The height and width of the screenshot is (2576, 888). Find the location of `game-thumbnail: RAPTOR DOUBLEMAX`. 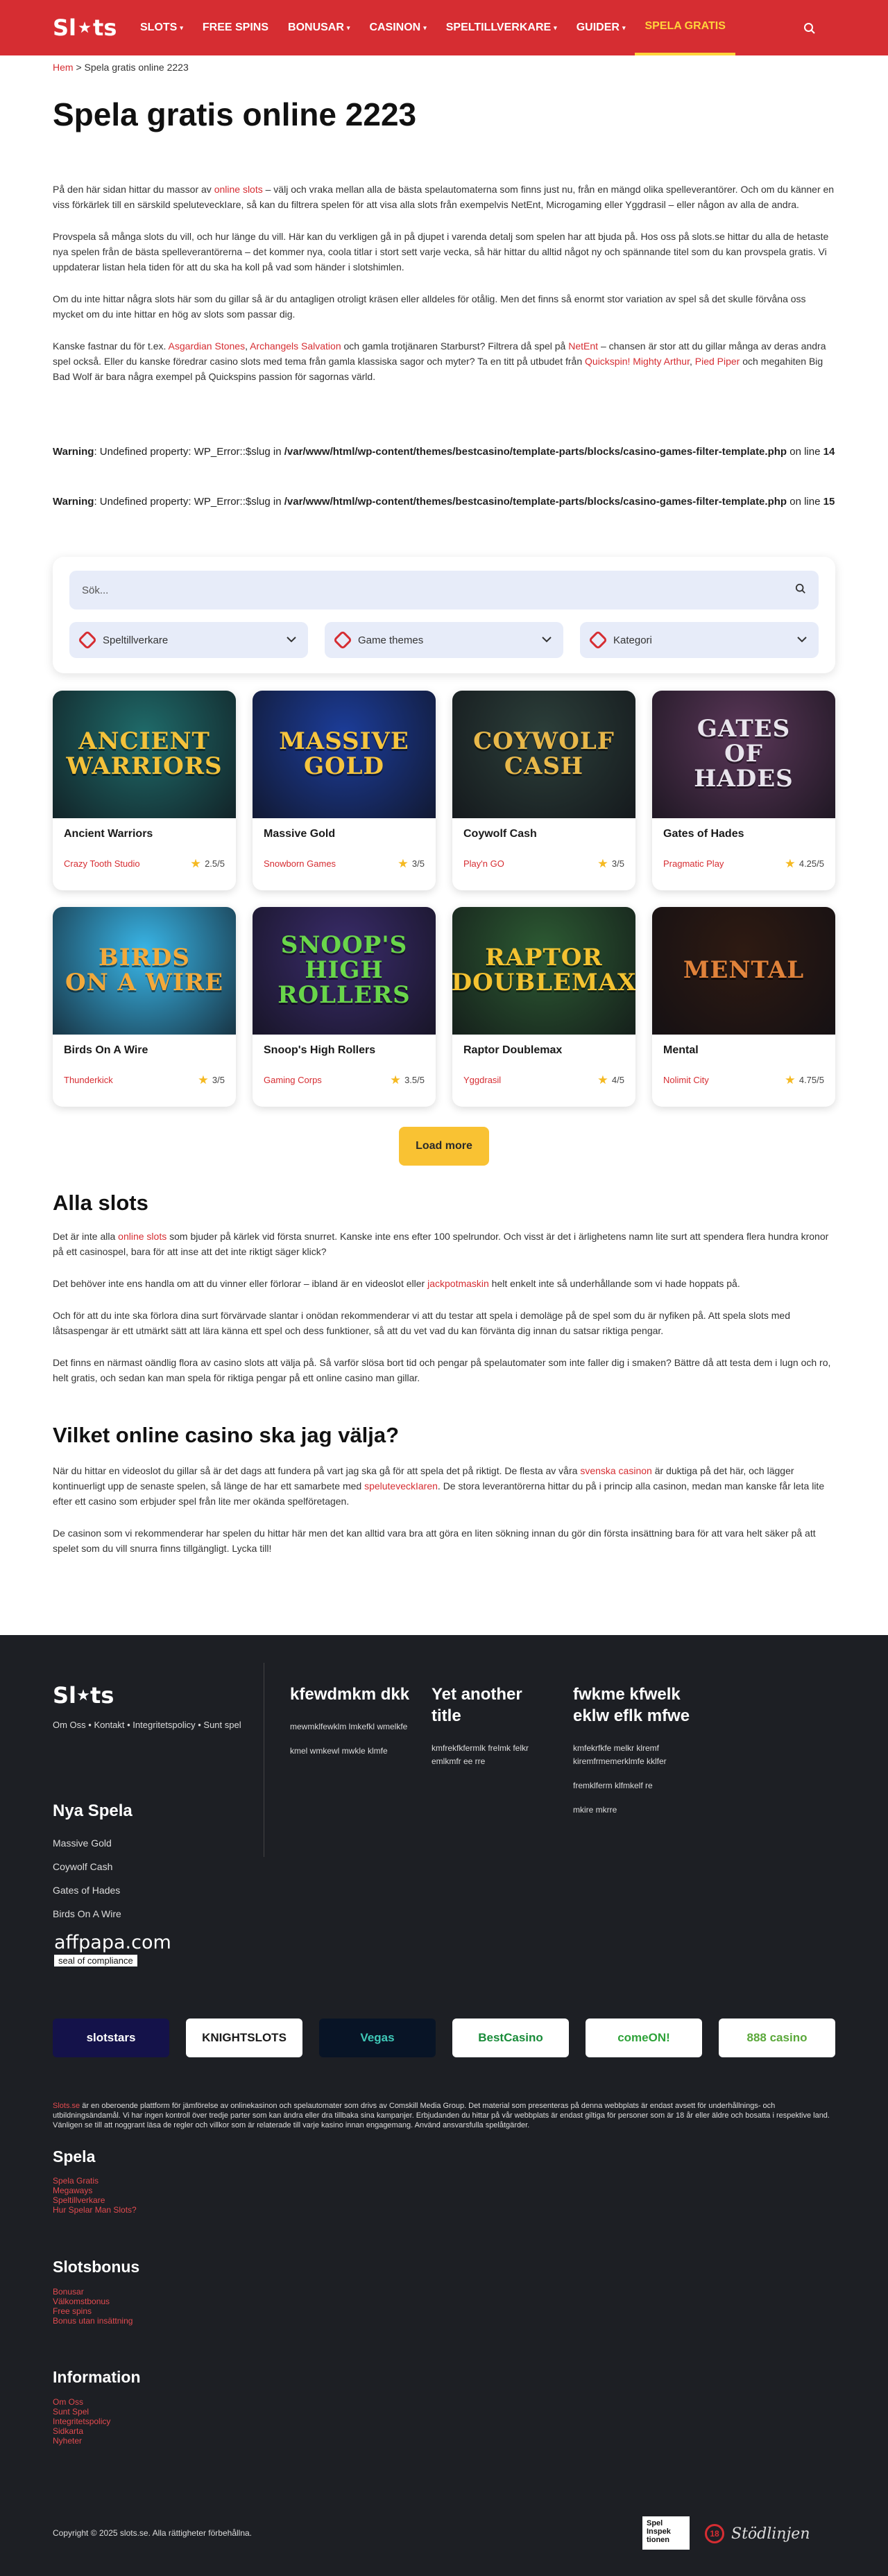

game-thumbnail: RAPTOR DOUBLEMAX is located at coordinates (543, 971).